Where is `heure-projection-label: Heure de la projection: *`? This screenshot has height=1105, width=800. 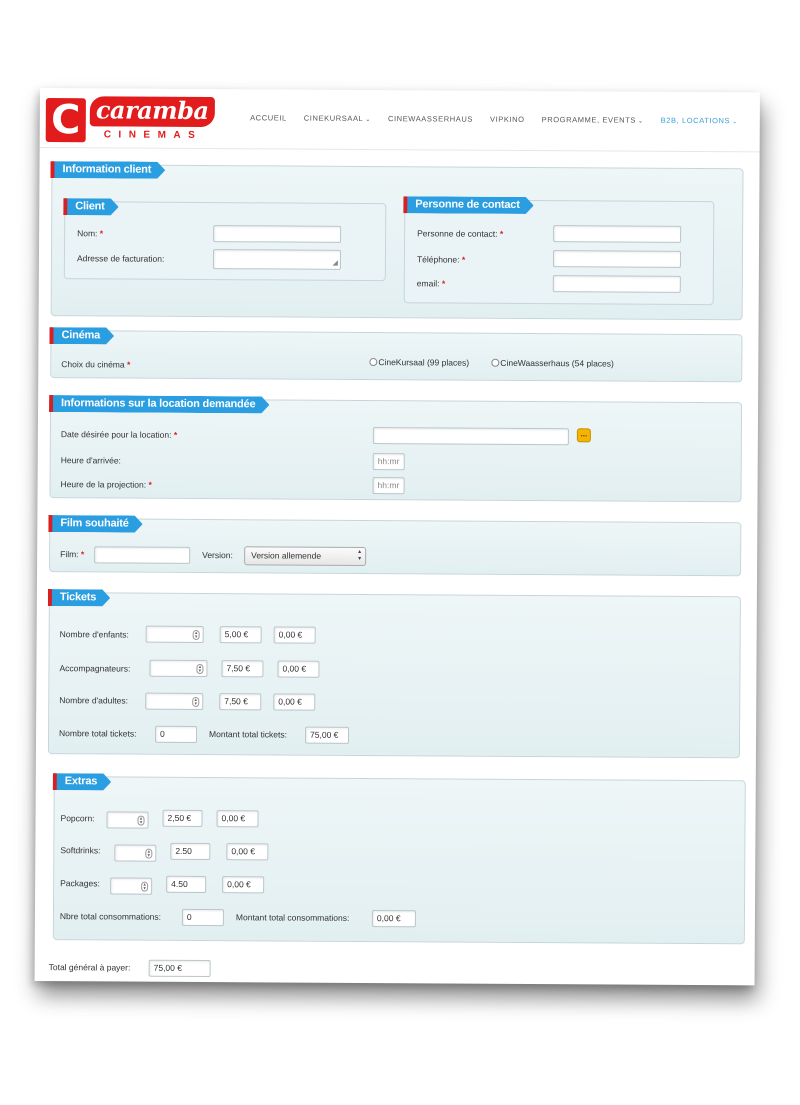
heure-projection-label: Heure de la projection: * is located at coordinates (106, 484).